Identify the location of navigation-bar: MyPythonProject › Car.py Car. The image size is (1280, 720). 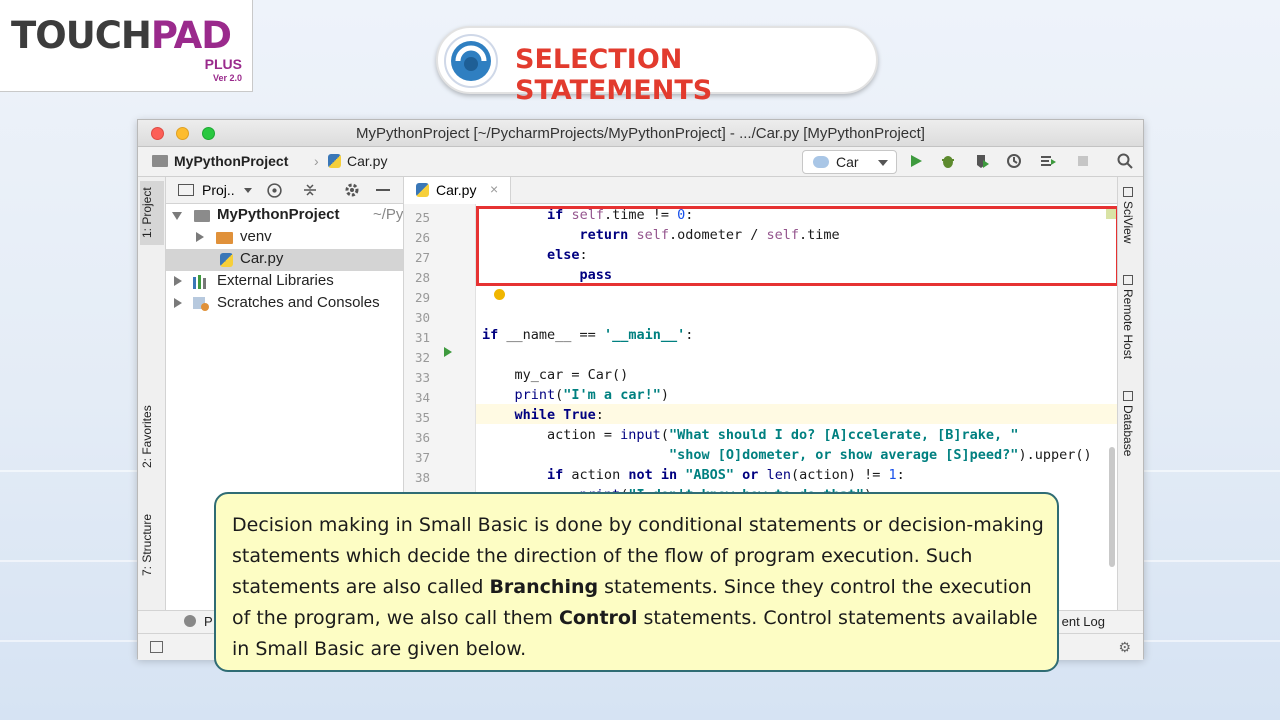
(640, 162).